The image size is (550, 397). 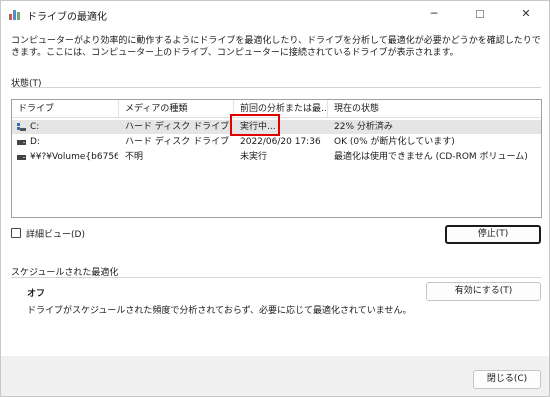 I want to click on last-run: 未実行, so click(x=254, y=157).